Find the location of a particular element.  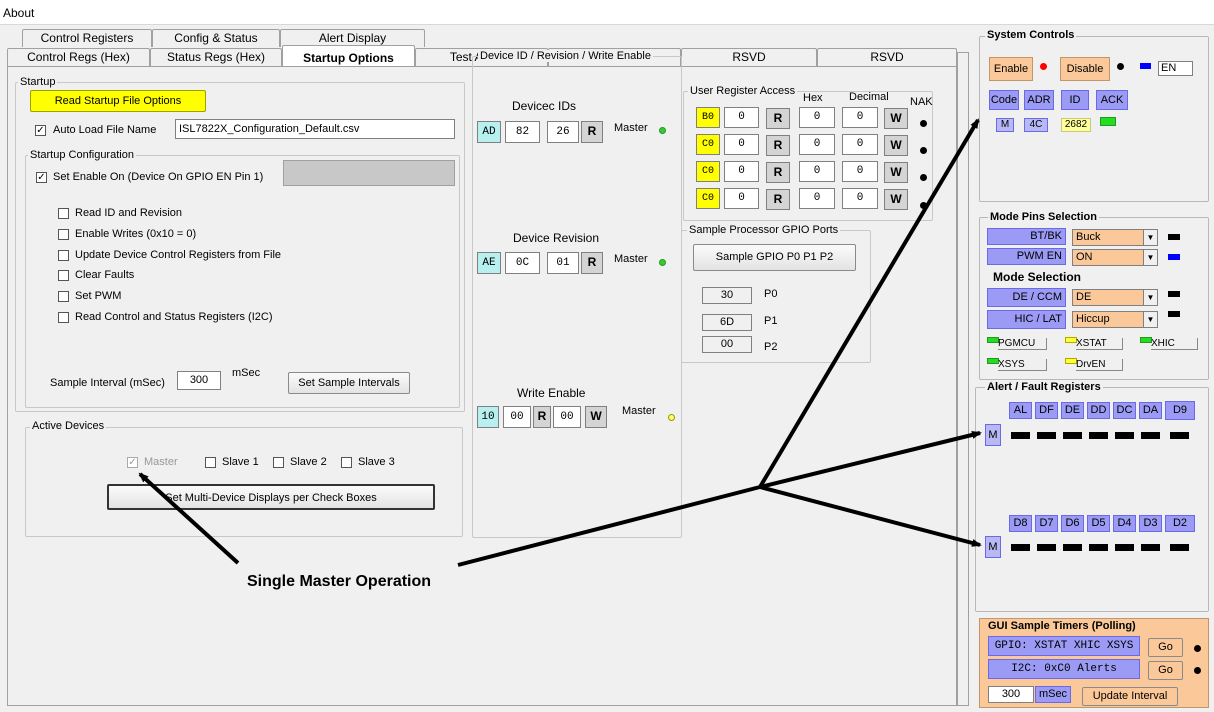

arrow-to-alert-row2 is located at coordinates (870, 516).